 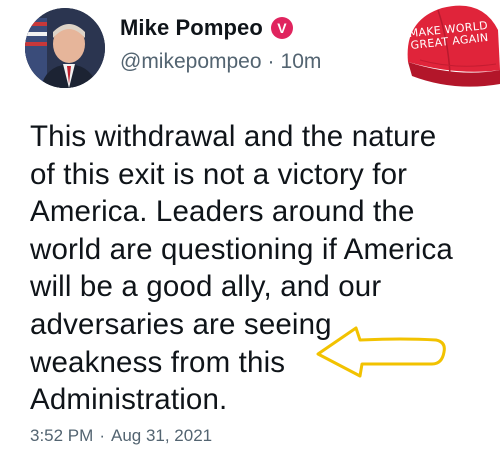 What do you see at coordinates (222, 212) in the screenshot?
I see `tweet-line: America. Leaders around the` at bounding box center [222, 212].